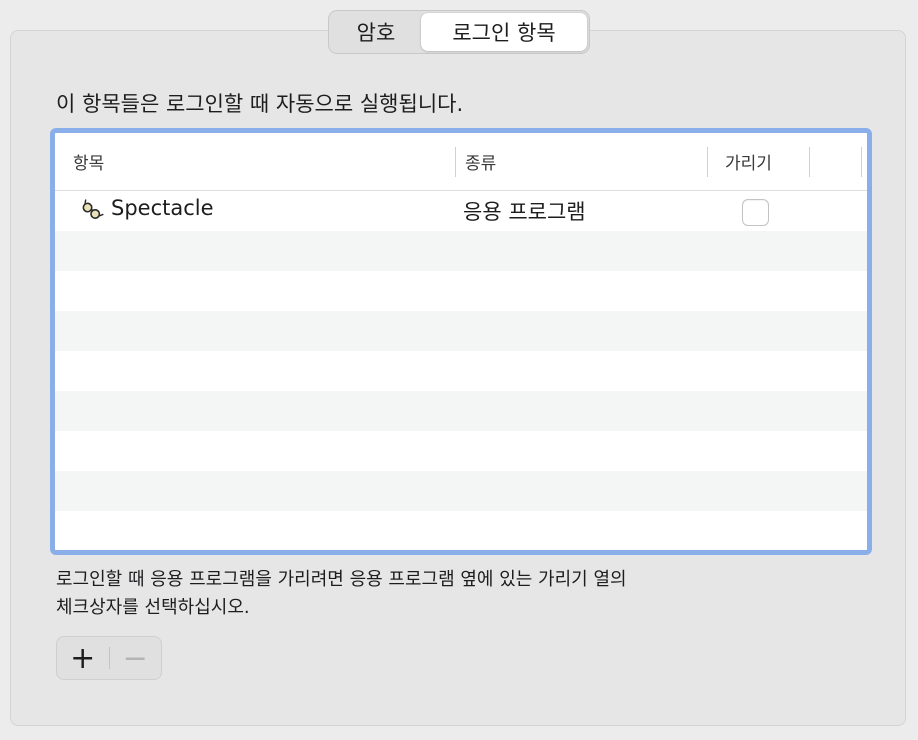  What do you see at coordinates (93, 209) in the screenshot?
I see `spectacle-app-icon` at bounding box center [93, 209].